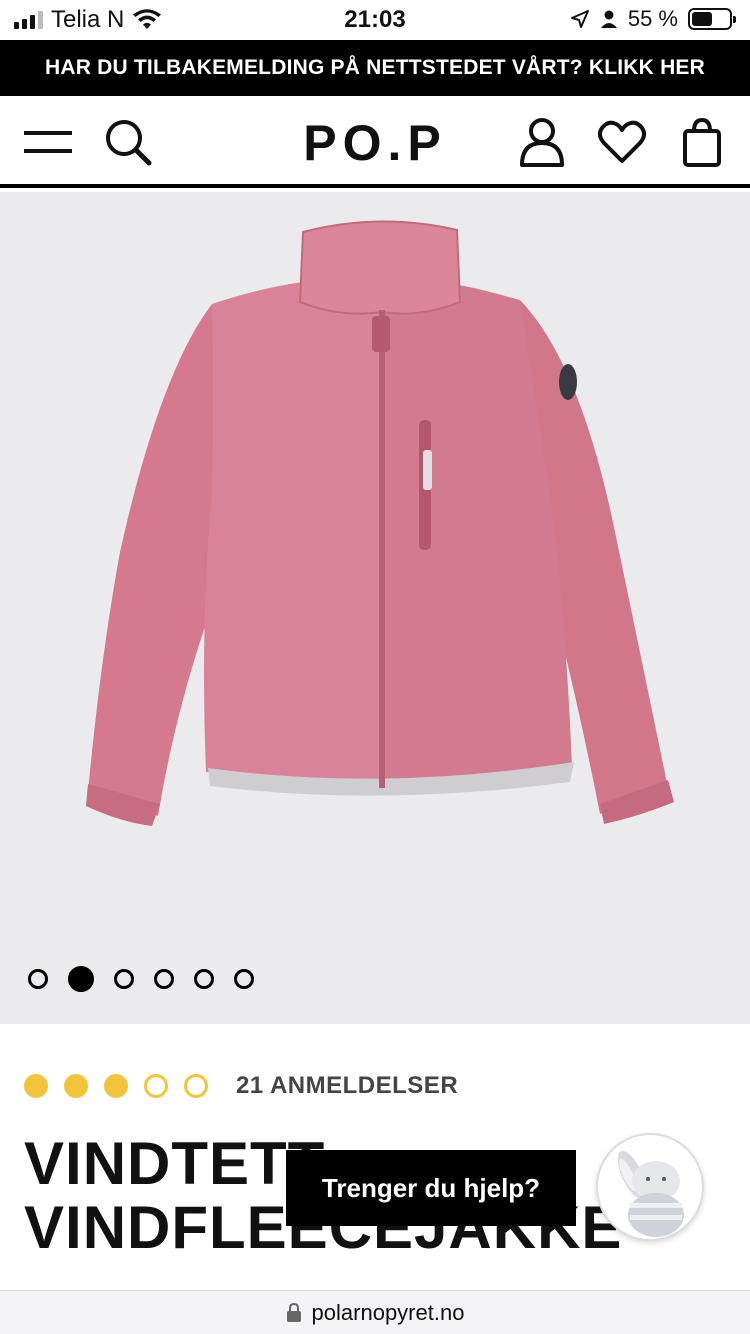 The width and height of the screenshot is (750, 1334). I want to click on battery-level, so click(702, 19).